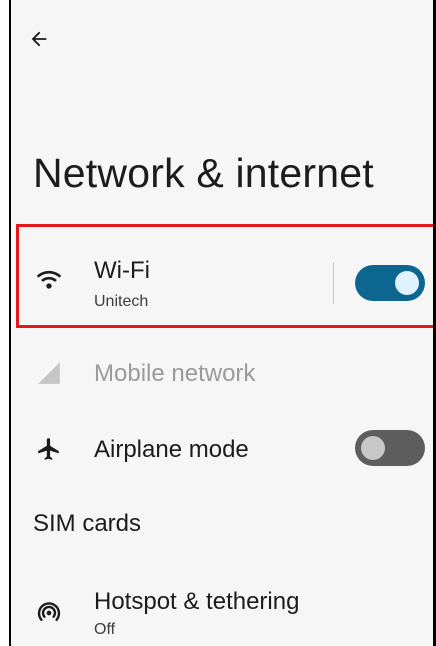  I want to click on mobile-network-title: Mobile network, so click(175, 373).